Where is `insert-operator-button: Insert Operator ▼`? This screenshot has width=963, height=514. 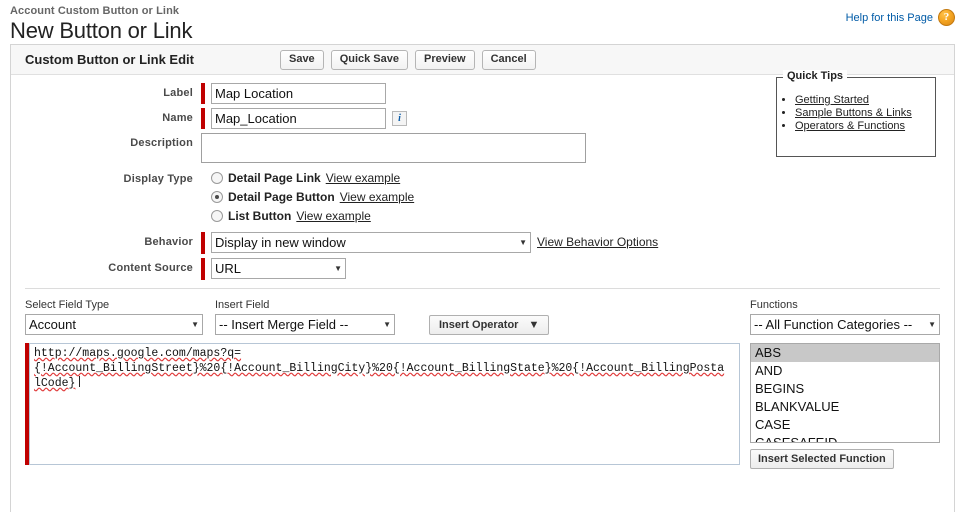
insert-operator-button: Insert Operator ▼ is located at coordinates (489, 325).